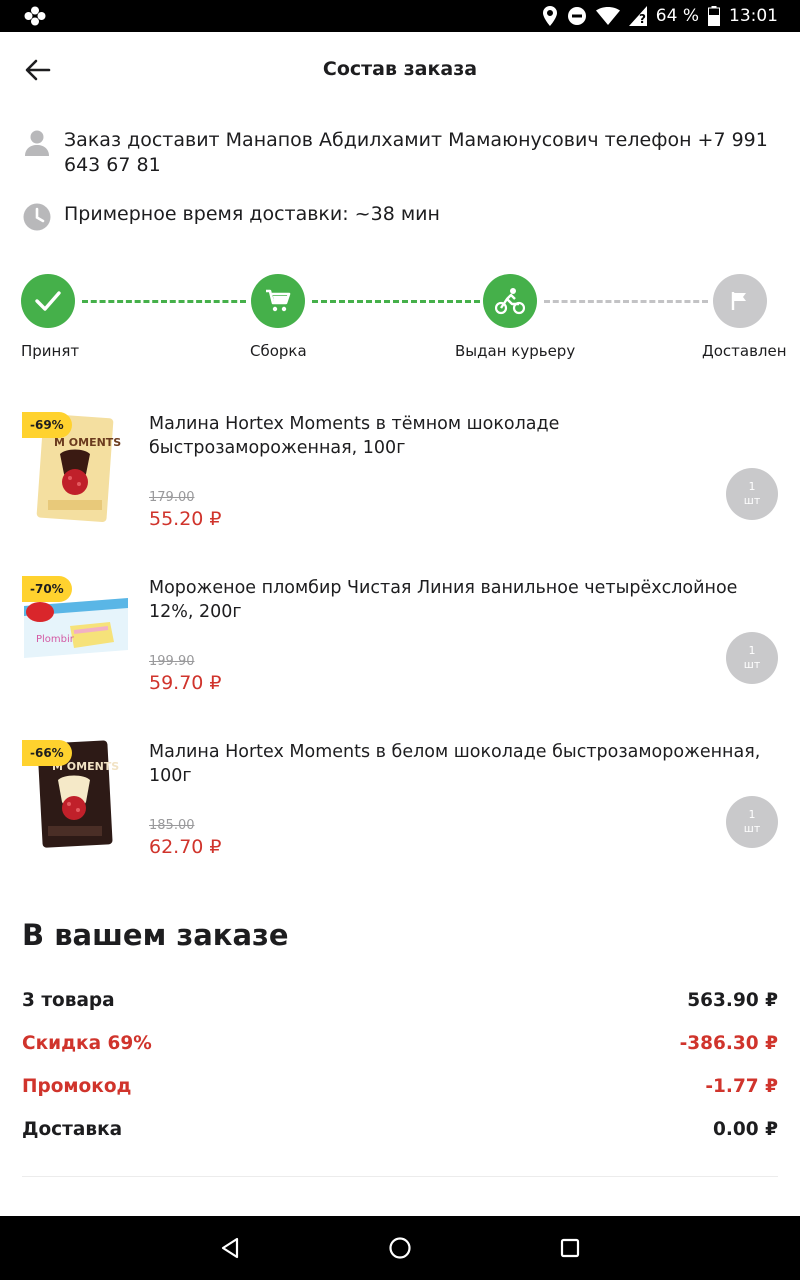 This screenshot has width=800, height=1280. What do you see at coordinates (515, 351) in the screenshot?
I see `step-label-courier: Выдан курьеру` at bounding box center [515, 351].